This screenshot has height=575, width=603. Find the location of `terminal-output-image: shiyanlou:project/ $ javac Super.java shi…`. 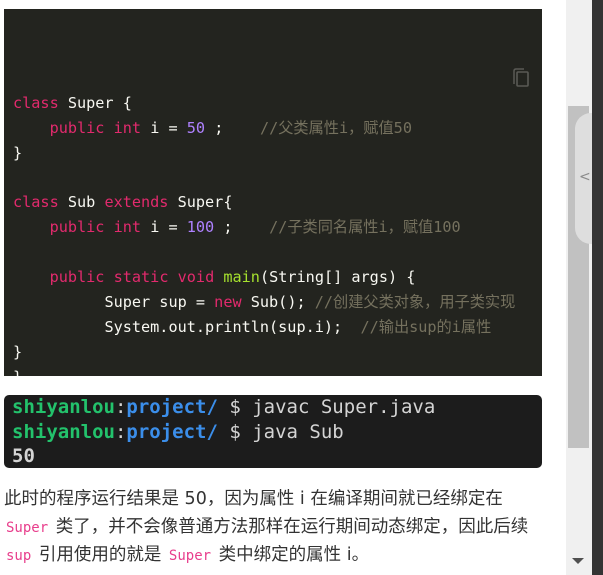

terminal-output-image: shiyanlou:project/ $ javac Super.java shi… is located at coordinates (273, 431).